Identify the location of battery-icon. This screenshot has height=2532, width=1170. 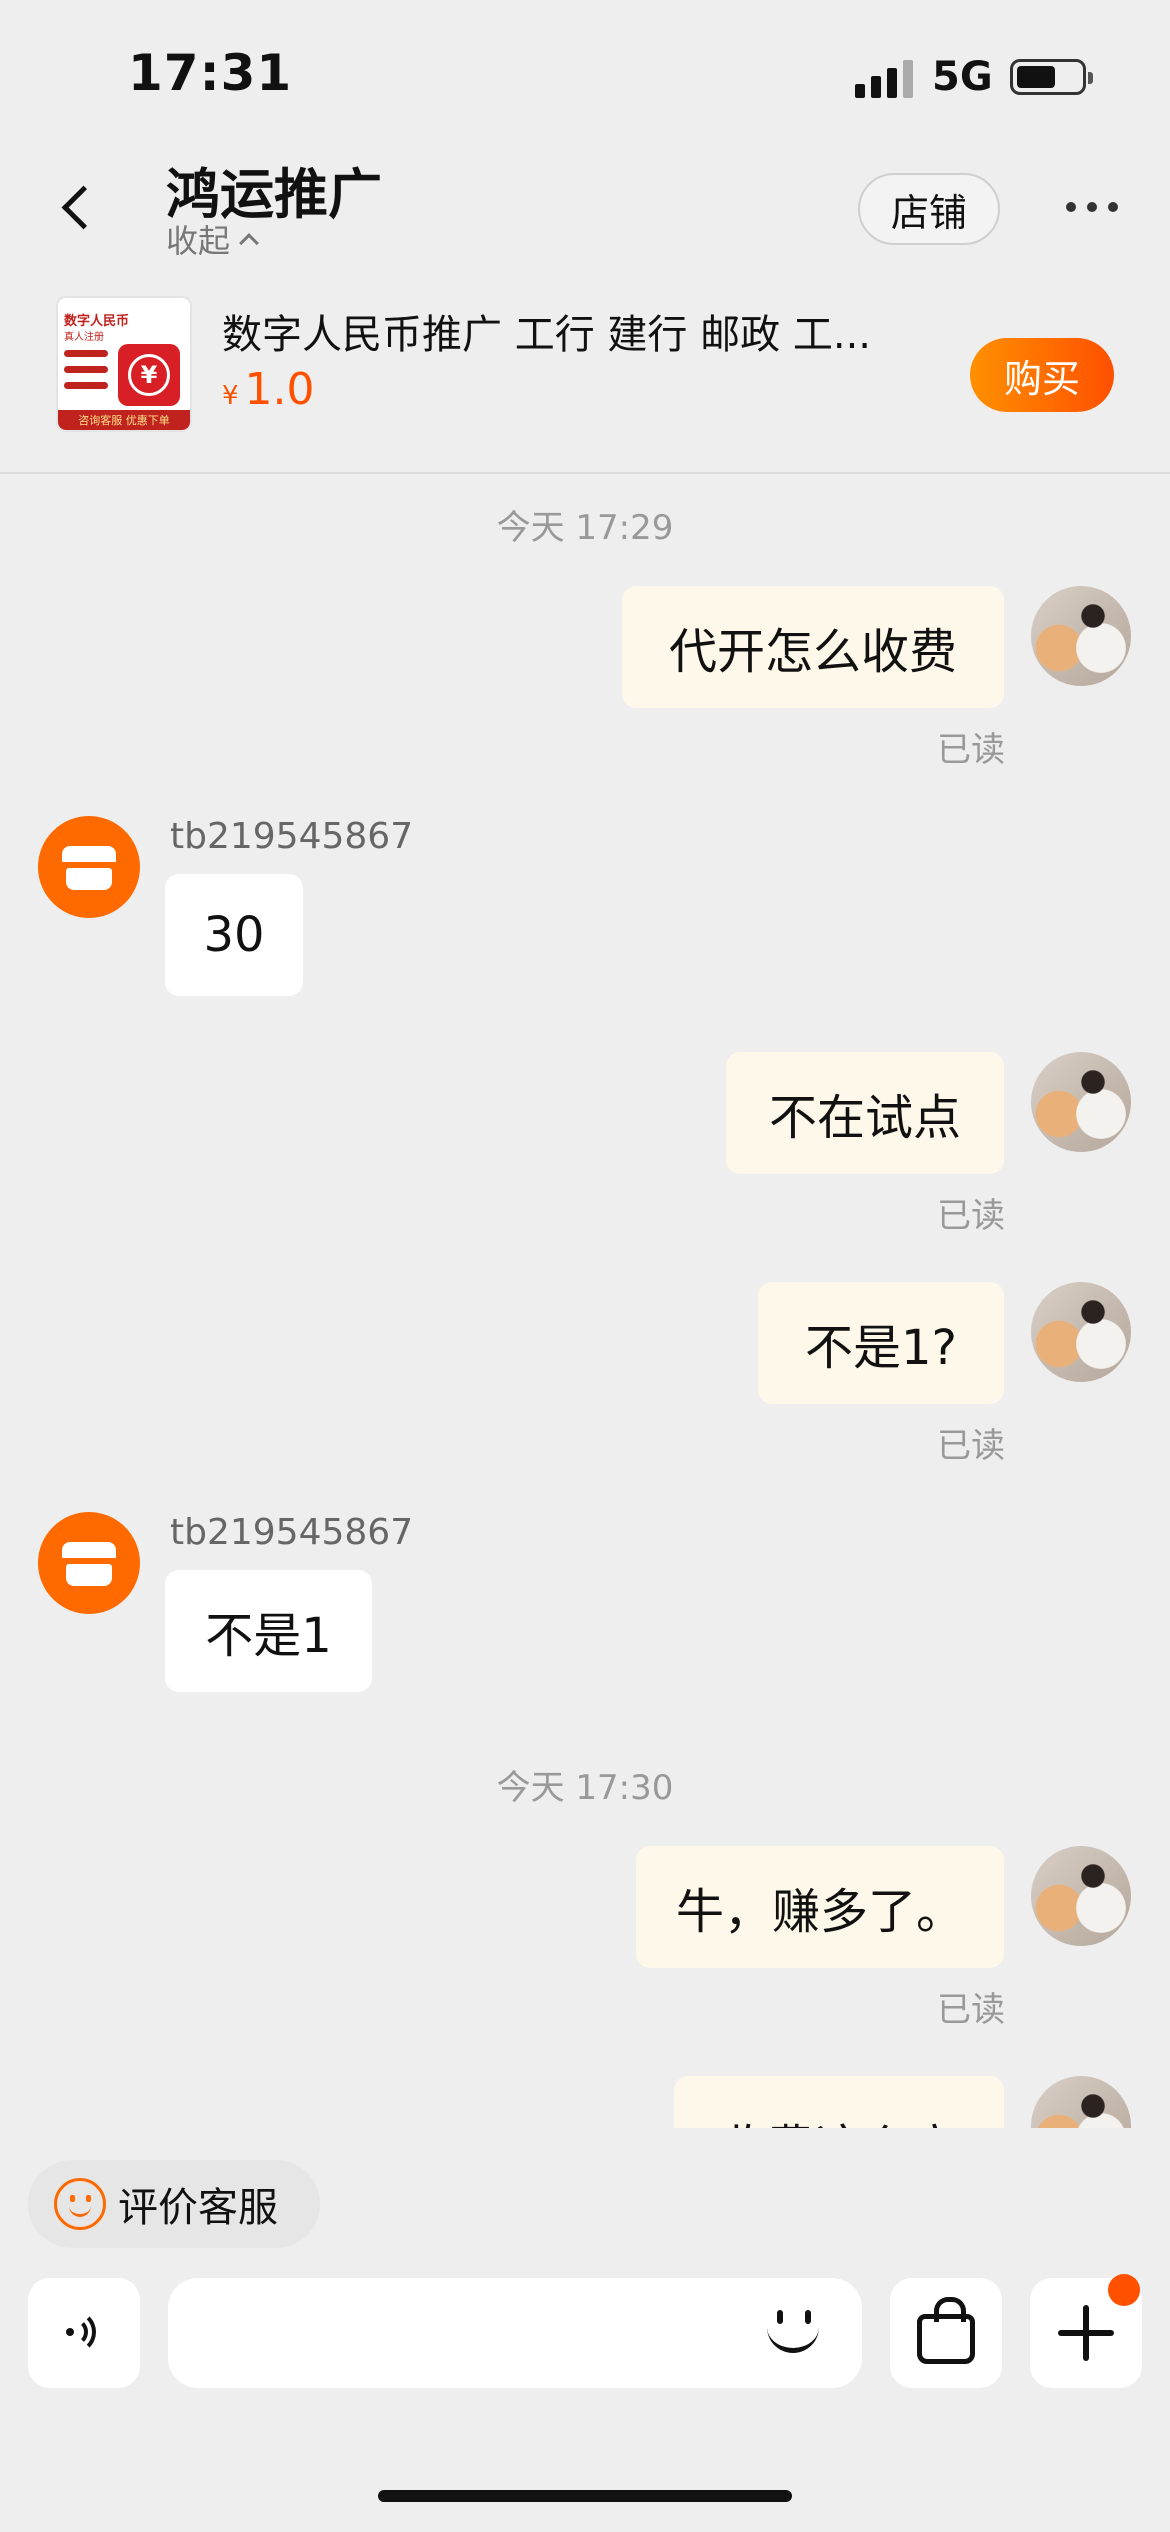
(1051, 77).